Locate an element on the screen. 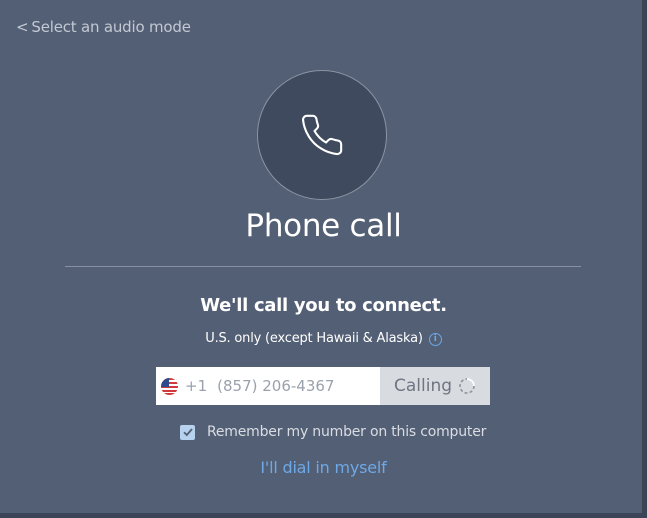 Image resolution: width=647 pixels, height=518 pixels. divider is located at coordinates (323, 266).